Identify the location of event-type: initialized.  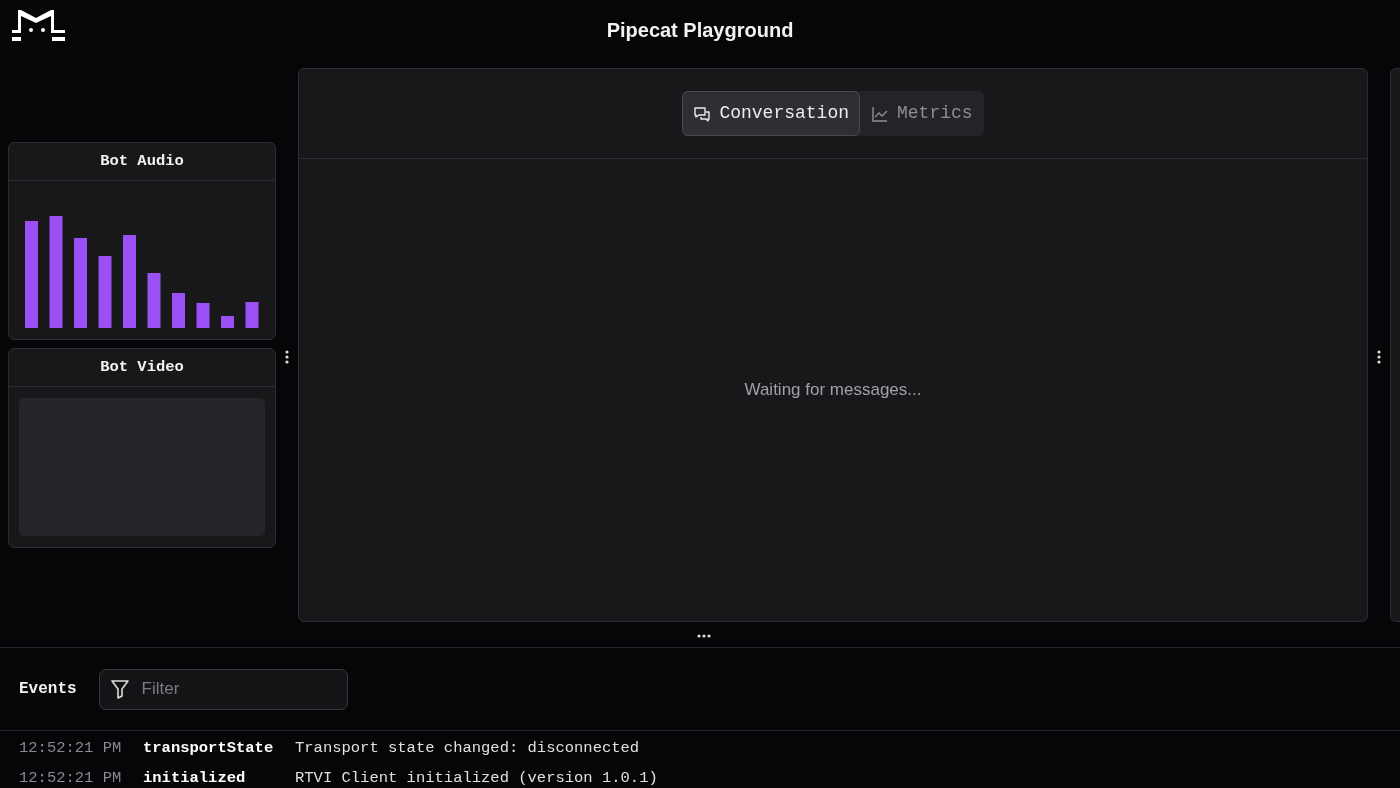
(195, 778).